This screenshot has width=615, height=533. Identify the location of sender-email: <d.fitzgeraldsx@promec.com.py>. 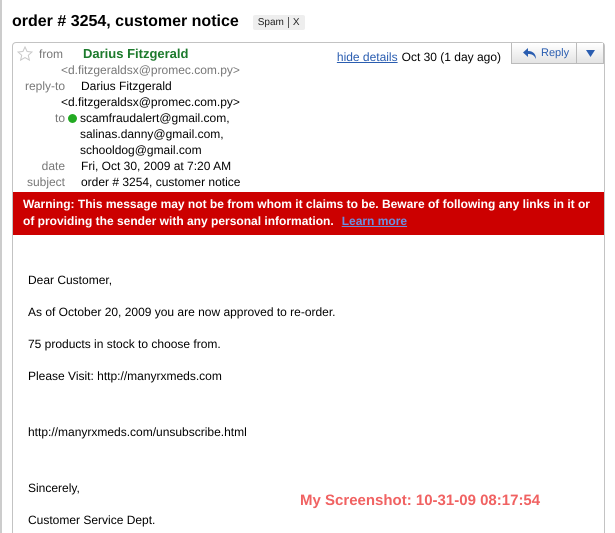
(150, 70).